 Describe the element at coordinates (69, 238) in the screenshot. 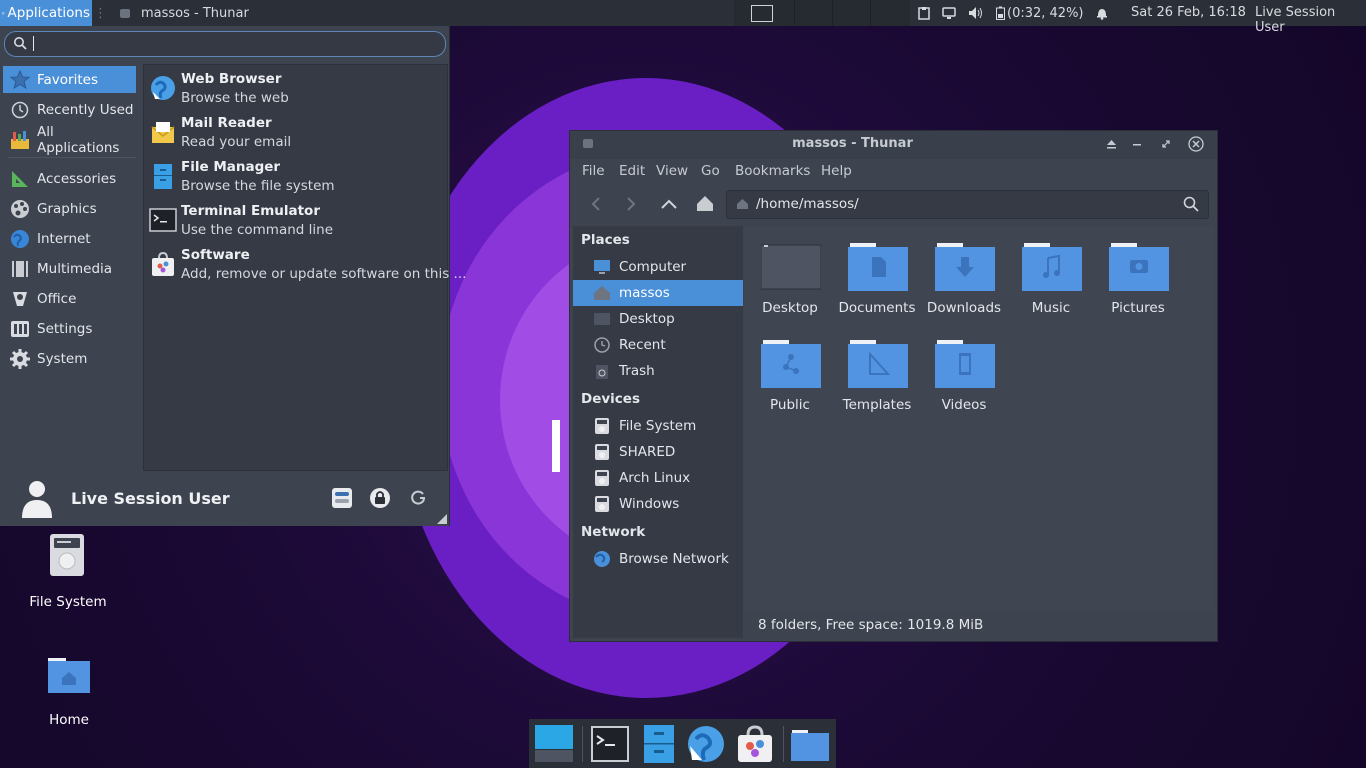

I see `category-internet: Internet` at that location.